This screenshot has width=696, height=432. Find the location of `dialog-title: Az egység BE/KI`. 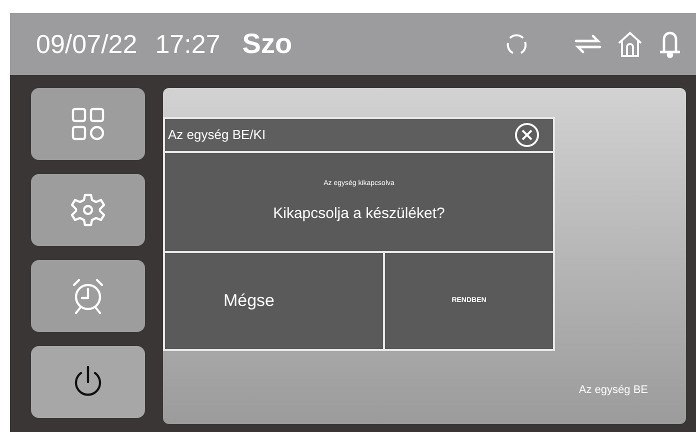

dialog-title: Az egység BE/KI is located at coordinates (217, 135).